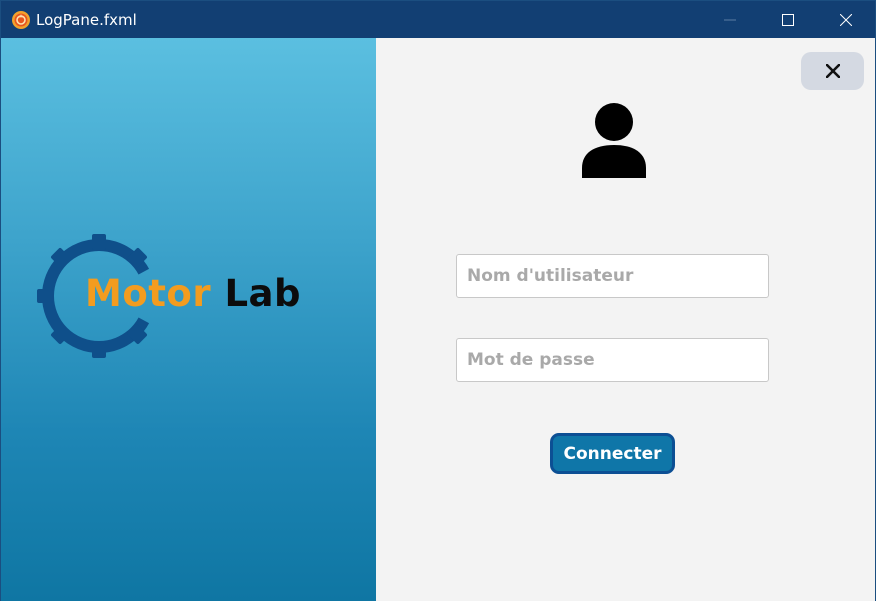  What do you see at coordinates (148, 293) in the screenshot?
I see `logo-word-motor: Motor` at bounding box center [148, 293].